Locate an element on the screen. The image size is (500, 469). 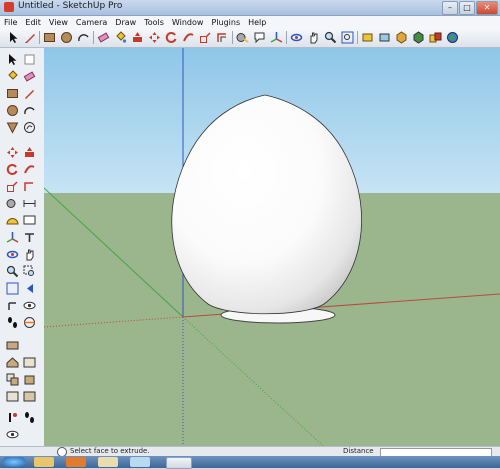
media-taskbar-icon is located at coordinates (108, 462).